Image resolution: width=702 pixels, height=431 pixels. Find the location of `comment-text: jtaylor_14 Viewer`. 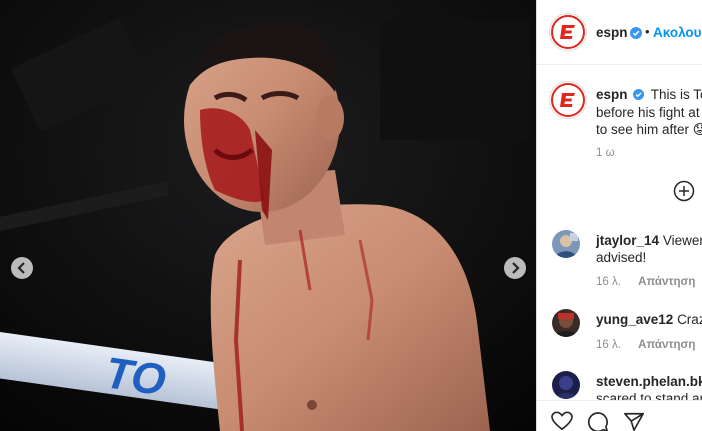

comment-text: jtaylor_14 Viewer is located at coordinates (649, 240).